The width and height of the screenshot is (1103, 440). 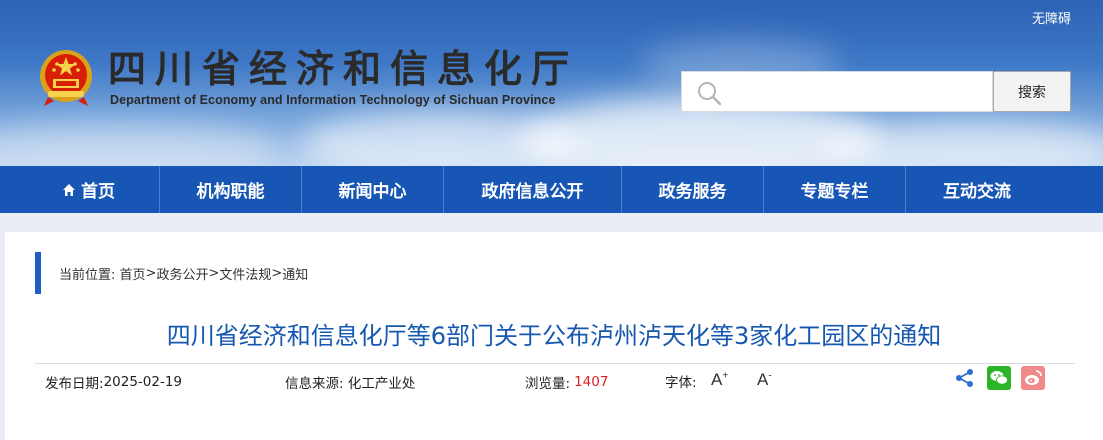 I want to click on info-source-value: 化工产业处, so click(x=381, y=384).